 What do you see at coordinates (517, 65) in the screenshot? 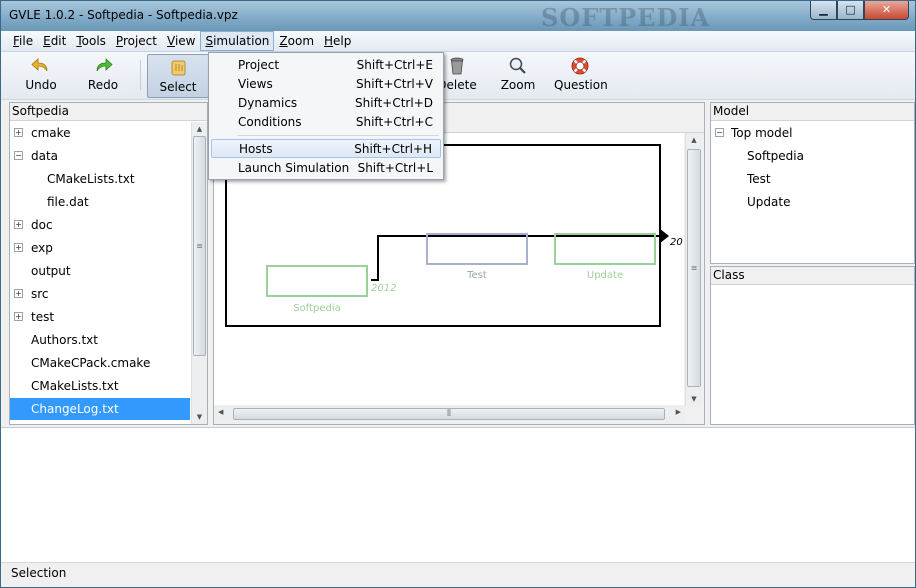
I see `magnifier-icon` at bounding box center [517, 65].